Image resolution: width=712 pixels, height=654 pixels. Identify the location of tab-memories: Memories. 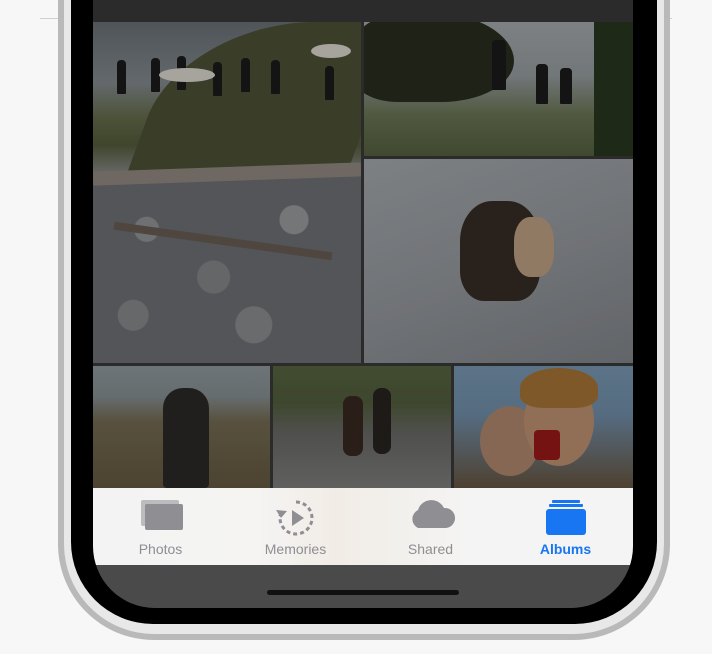
(295, 526).